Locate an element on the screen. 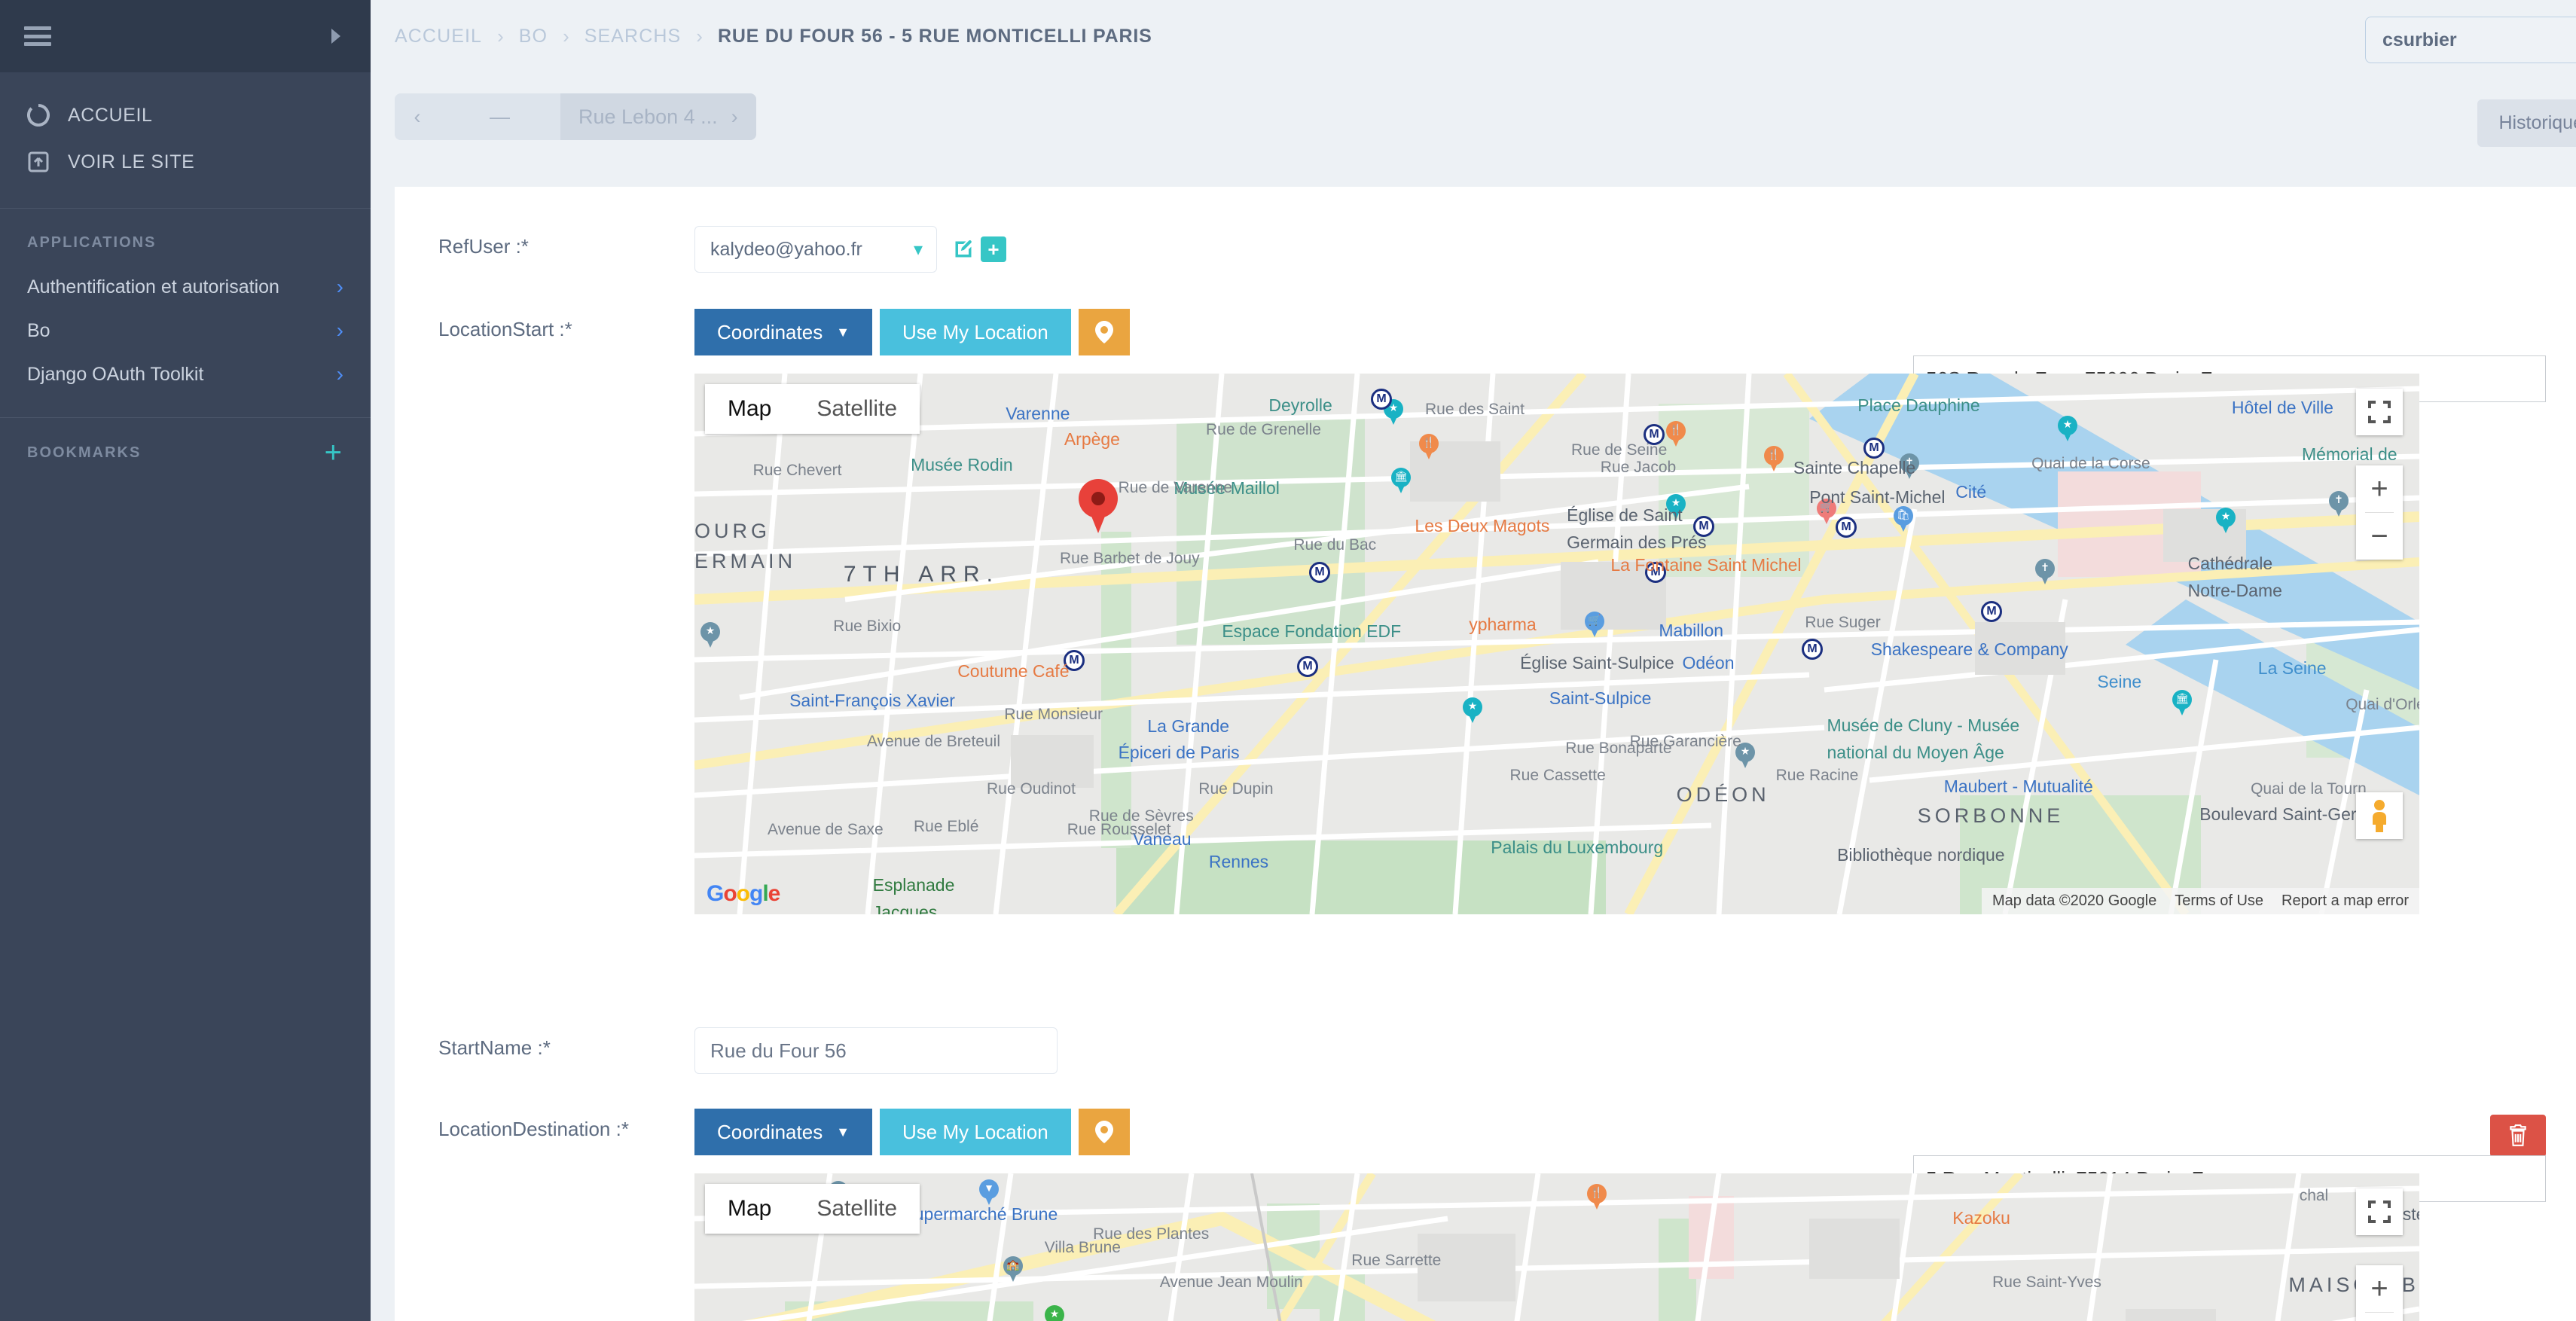 The height and width of the screenshot is (1321, 2576). map-label: Rue de Grenelle is located at coordinates (1264, 429).